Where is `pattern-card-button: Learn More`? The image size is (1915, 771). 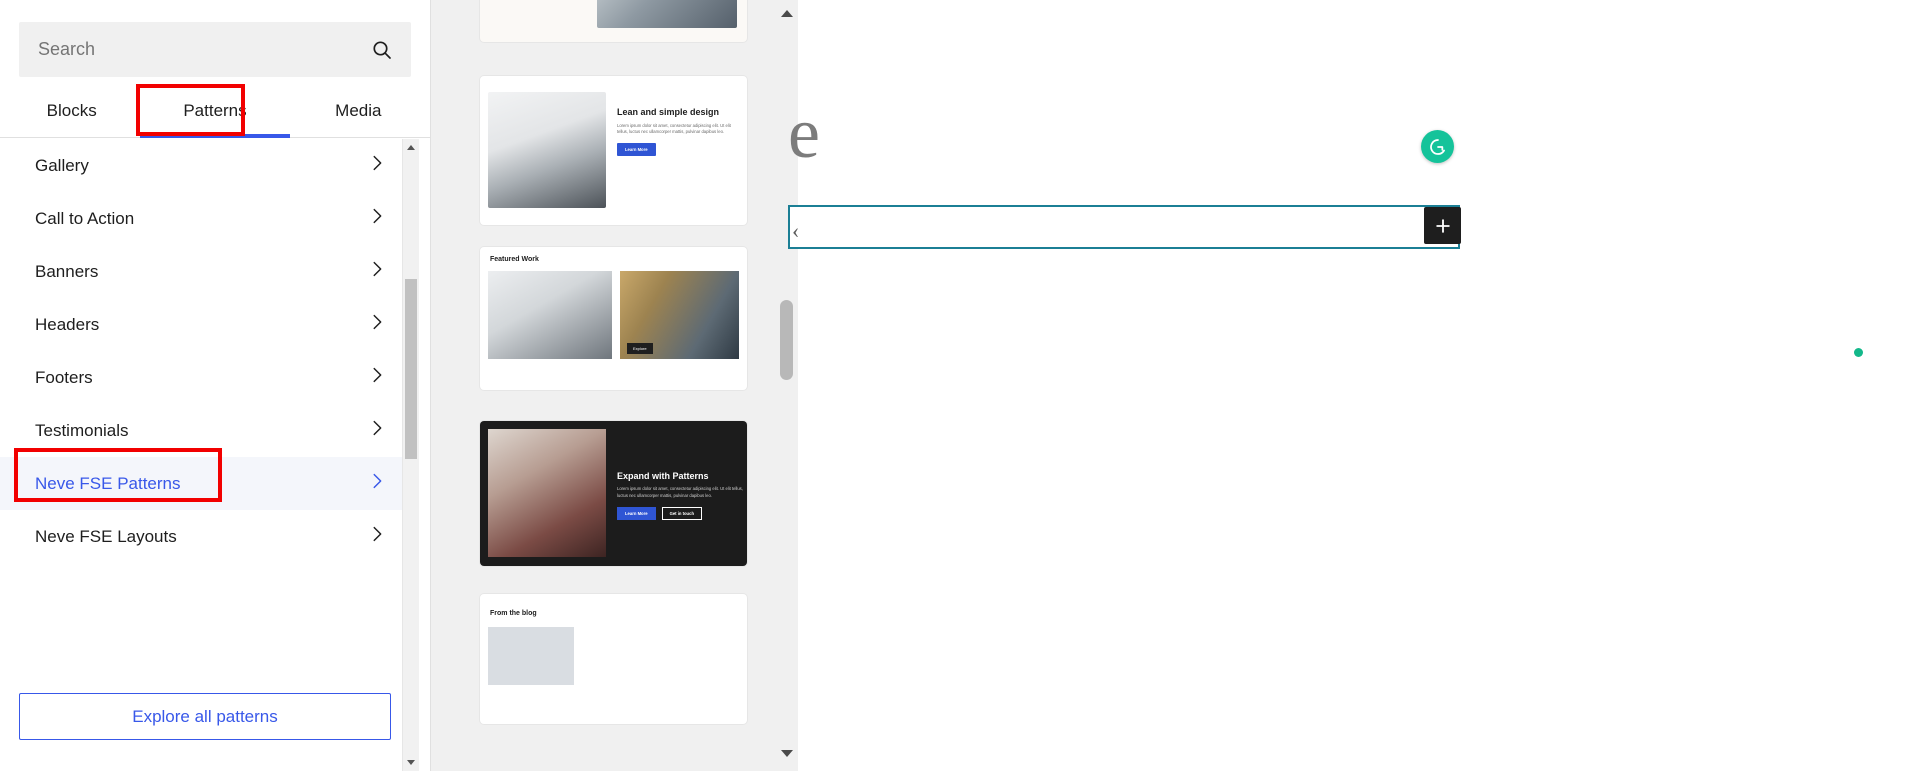 pattern-card-button: Learn More is located at coordinates (636, 149).